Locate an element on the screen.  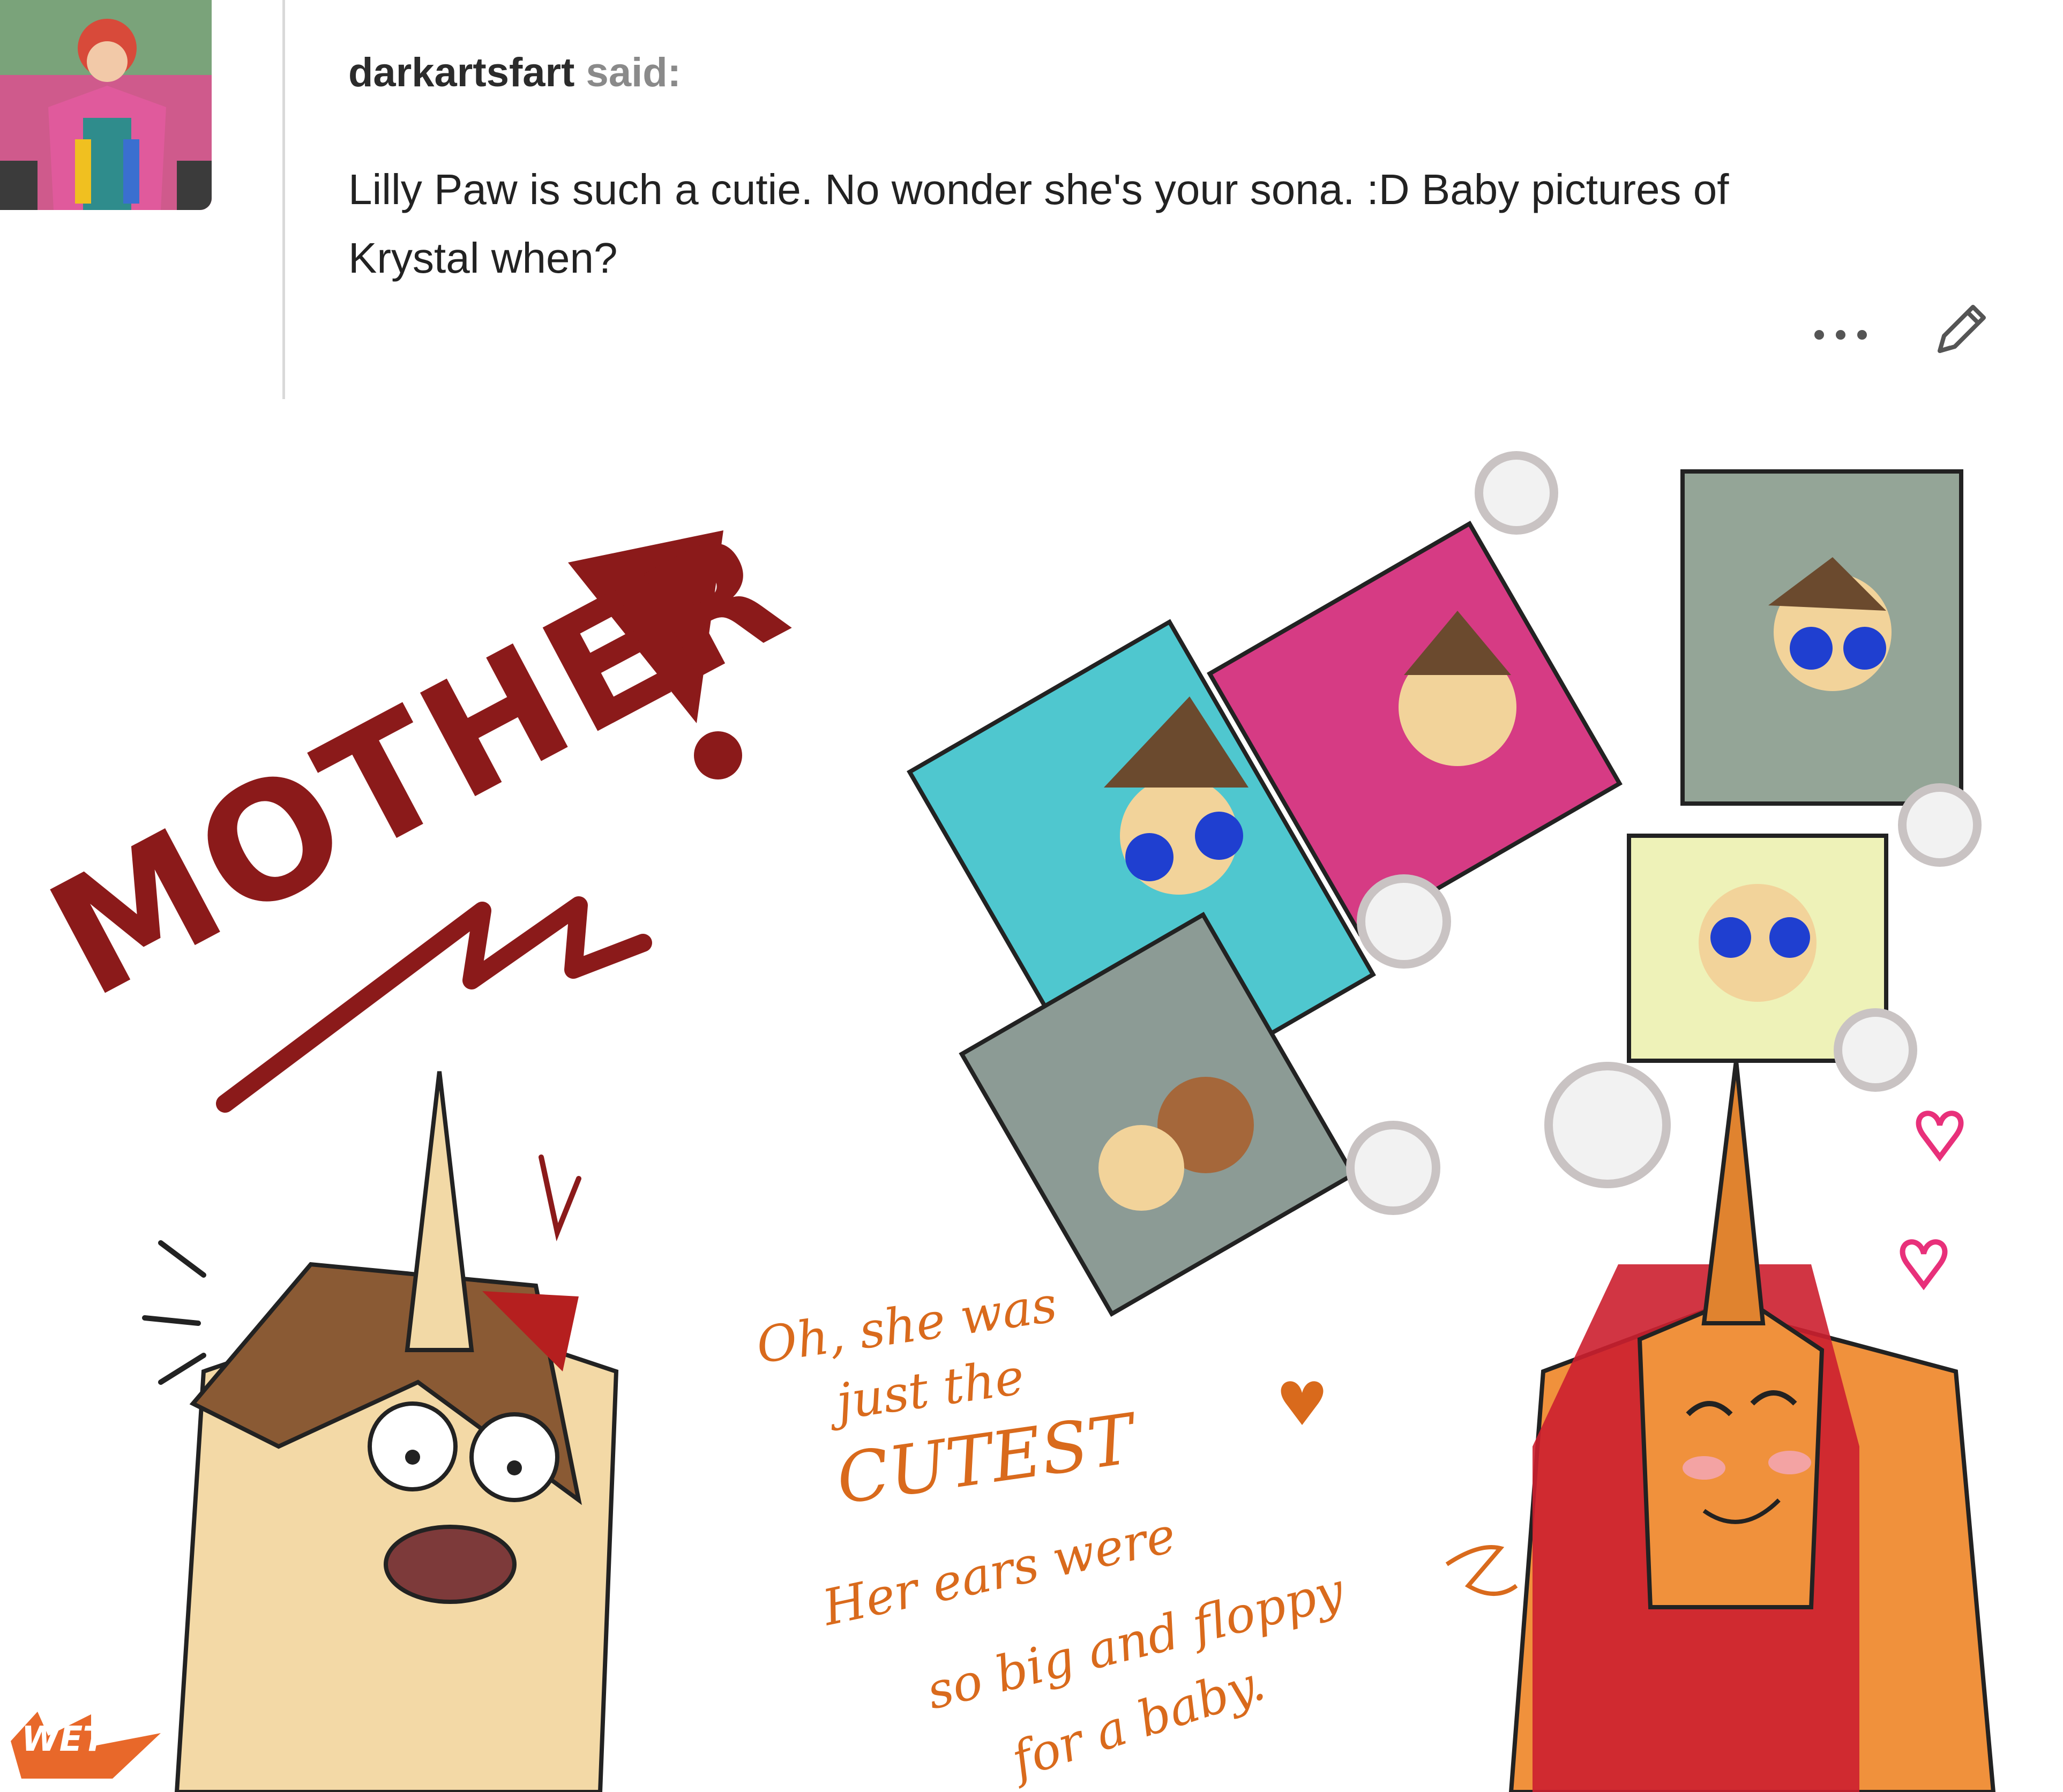
photo-gray is located at coordinates (1821, 638).